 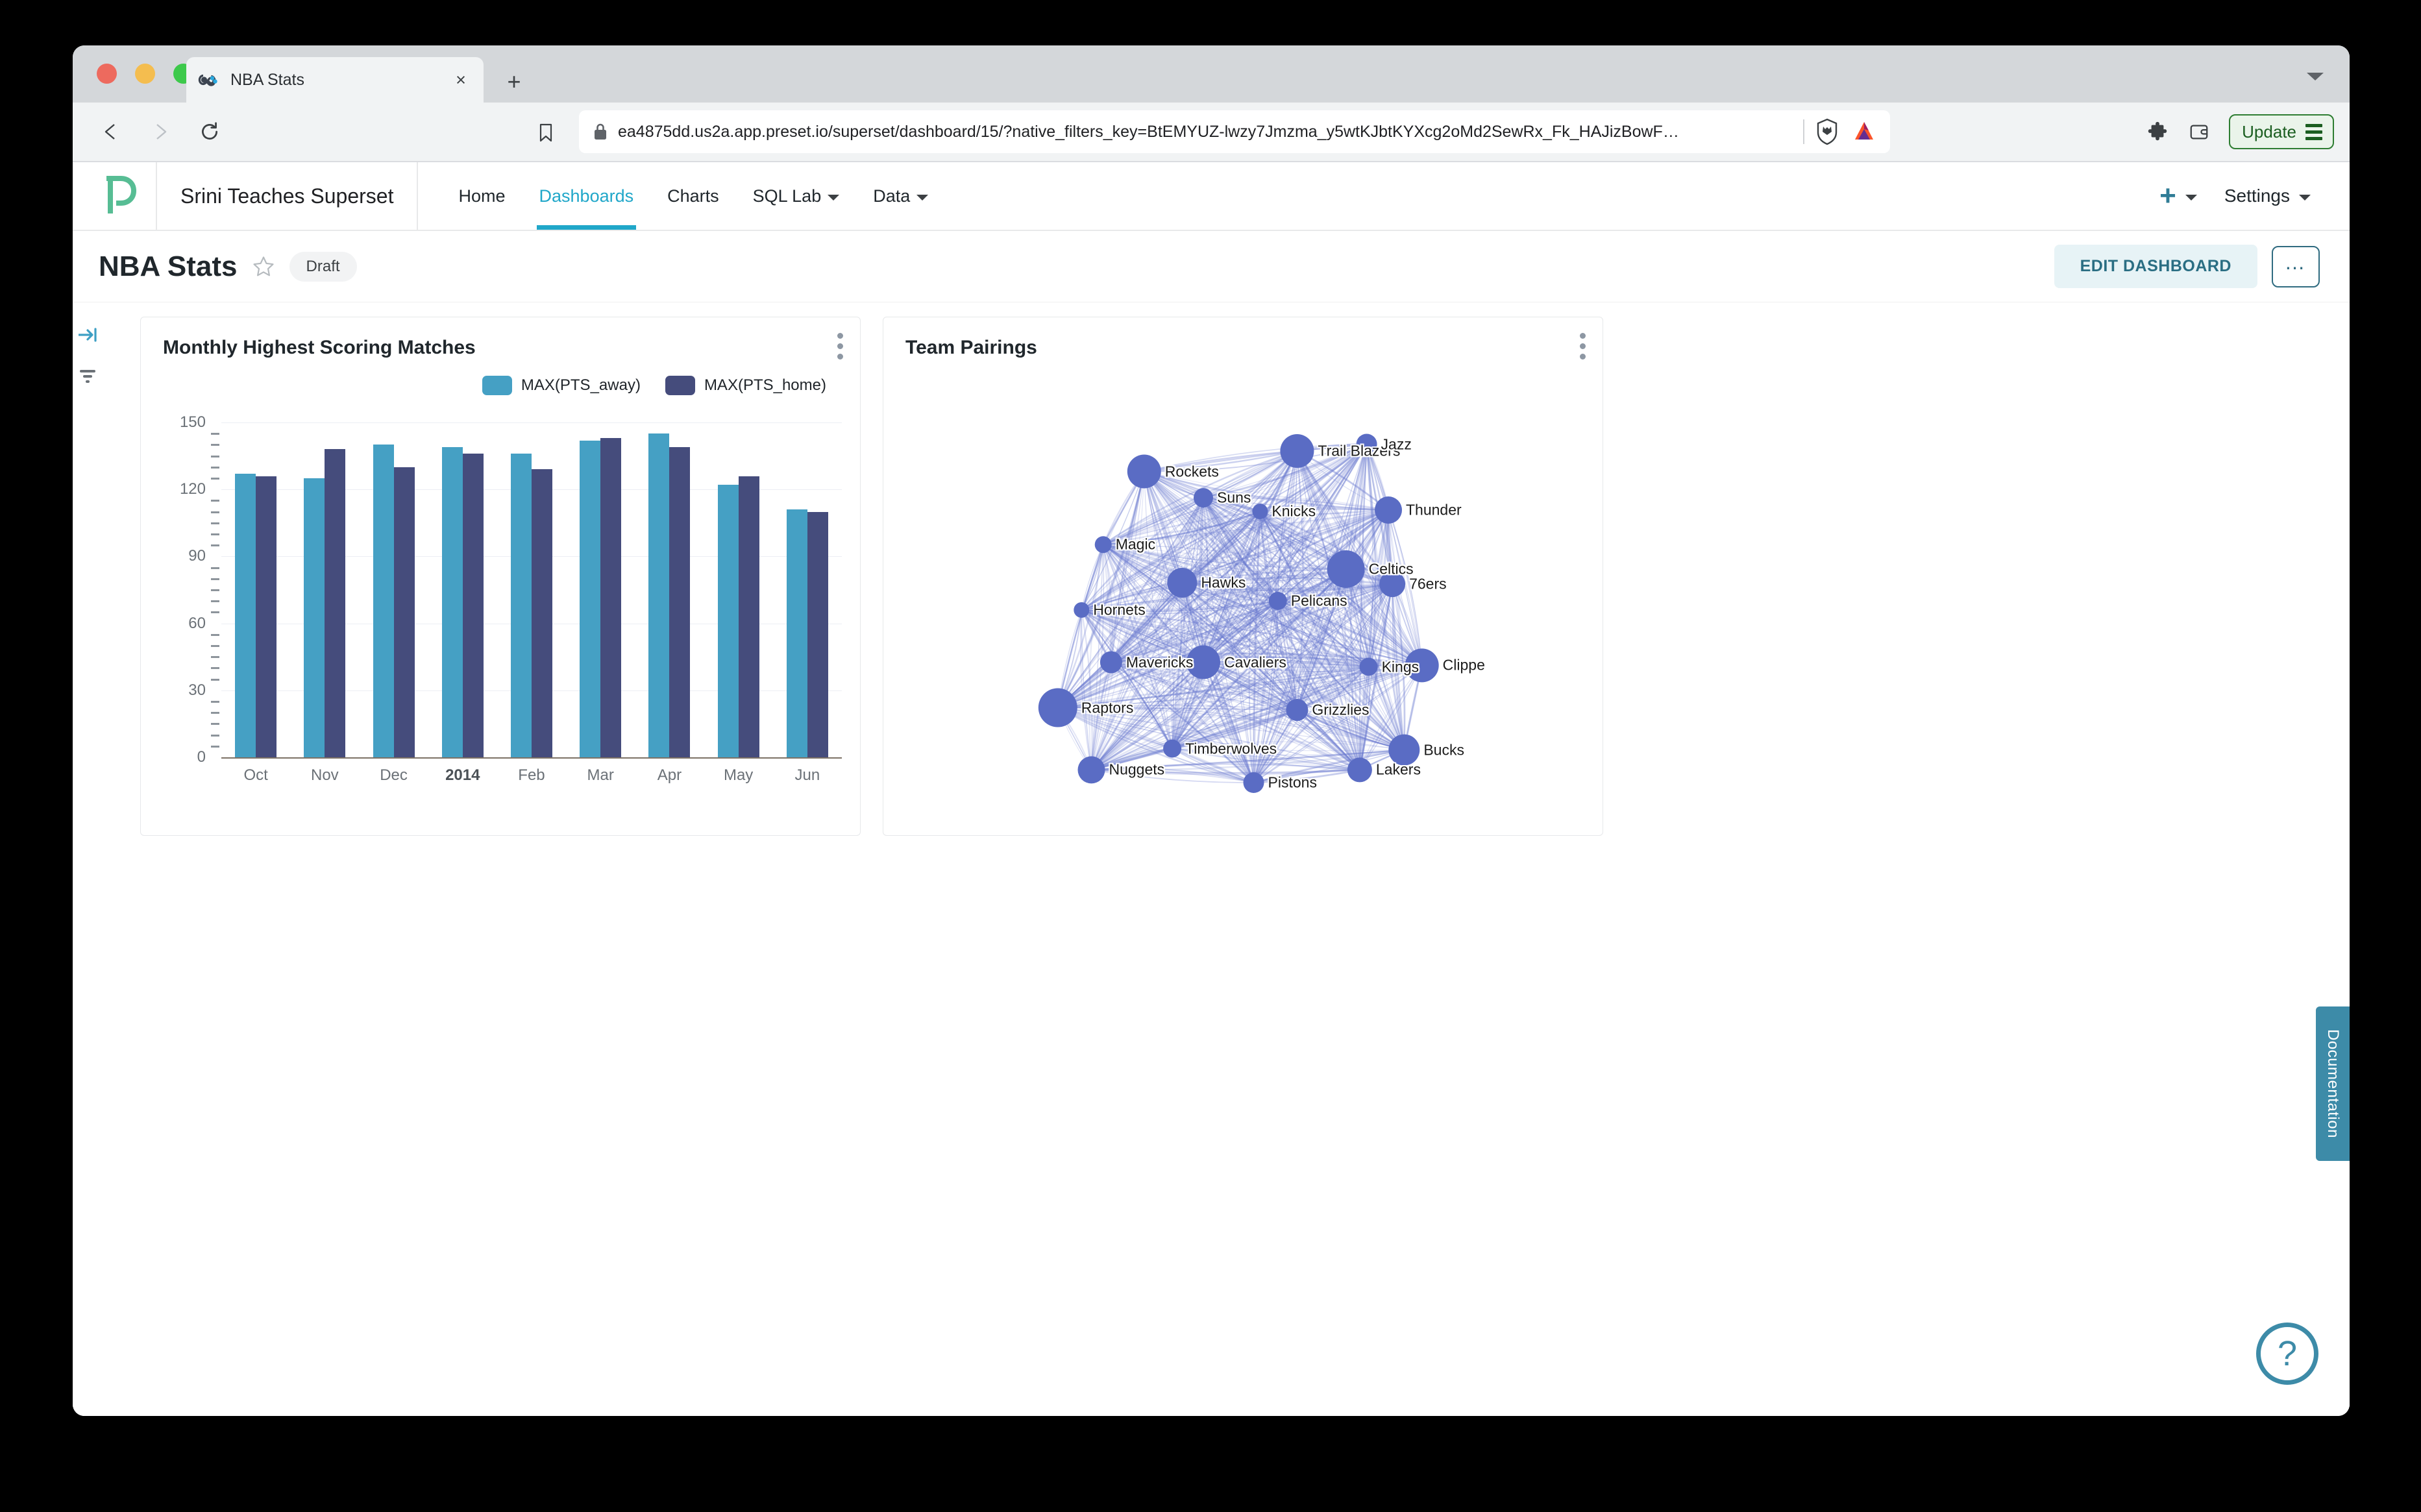 I want to click on wallet-icon, so click(x=2199, y=132).